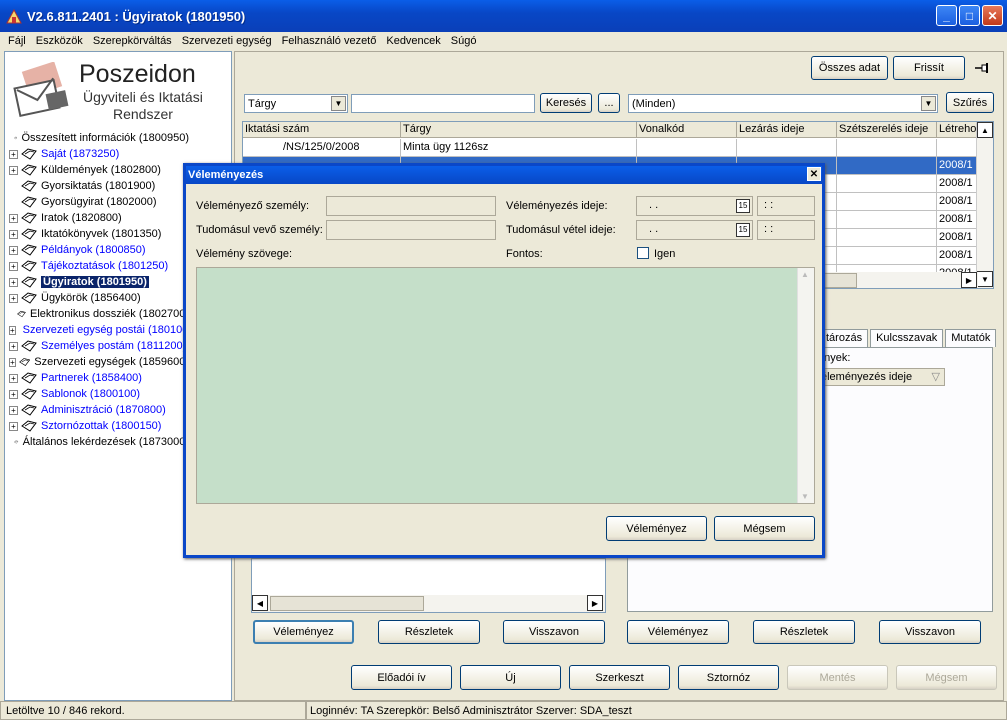 Image resolution: width=1007 pixels, height=720 pixels. What do you see at coordinates (429, 632) in the screenshot?
I see `left-details-button: Részletek` at bounding box center [429, 632].